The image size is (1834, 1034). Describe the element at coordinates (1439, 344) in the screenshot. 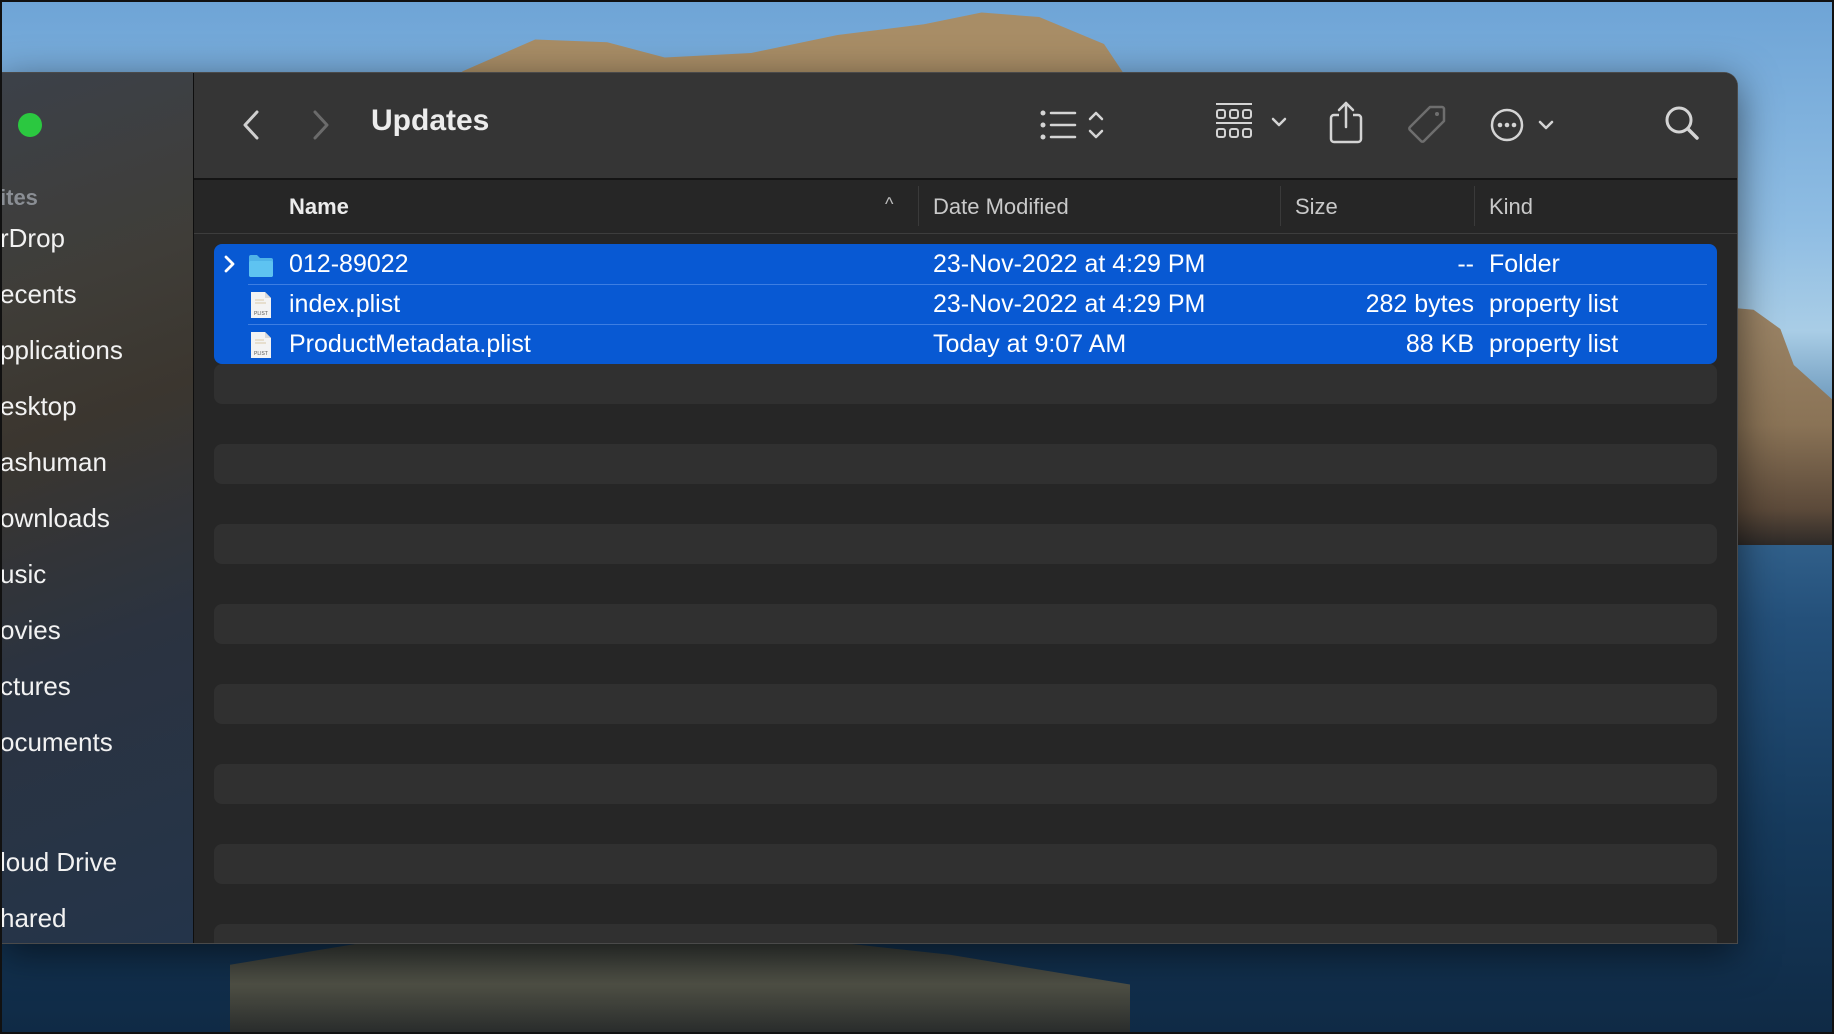

I see `file-size: 88 KB` at that location.